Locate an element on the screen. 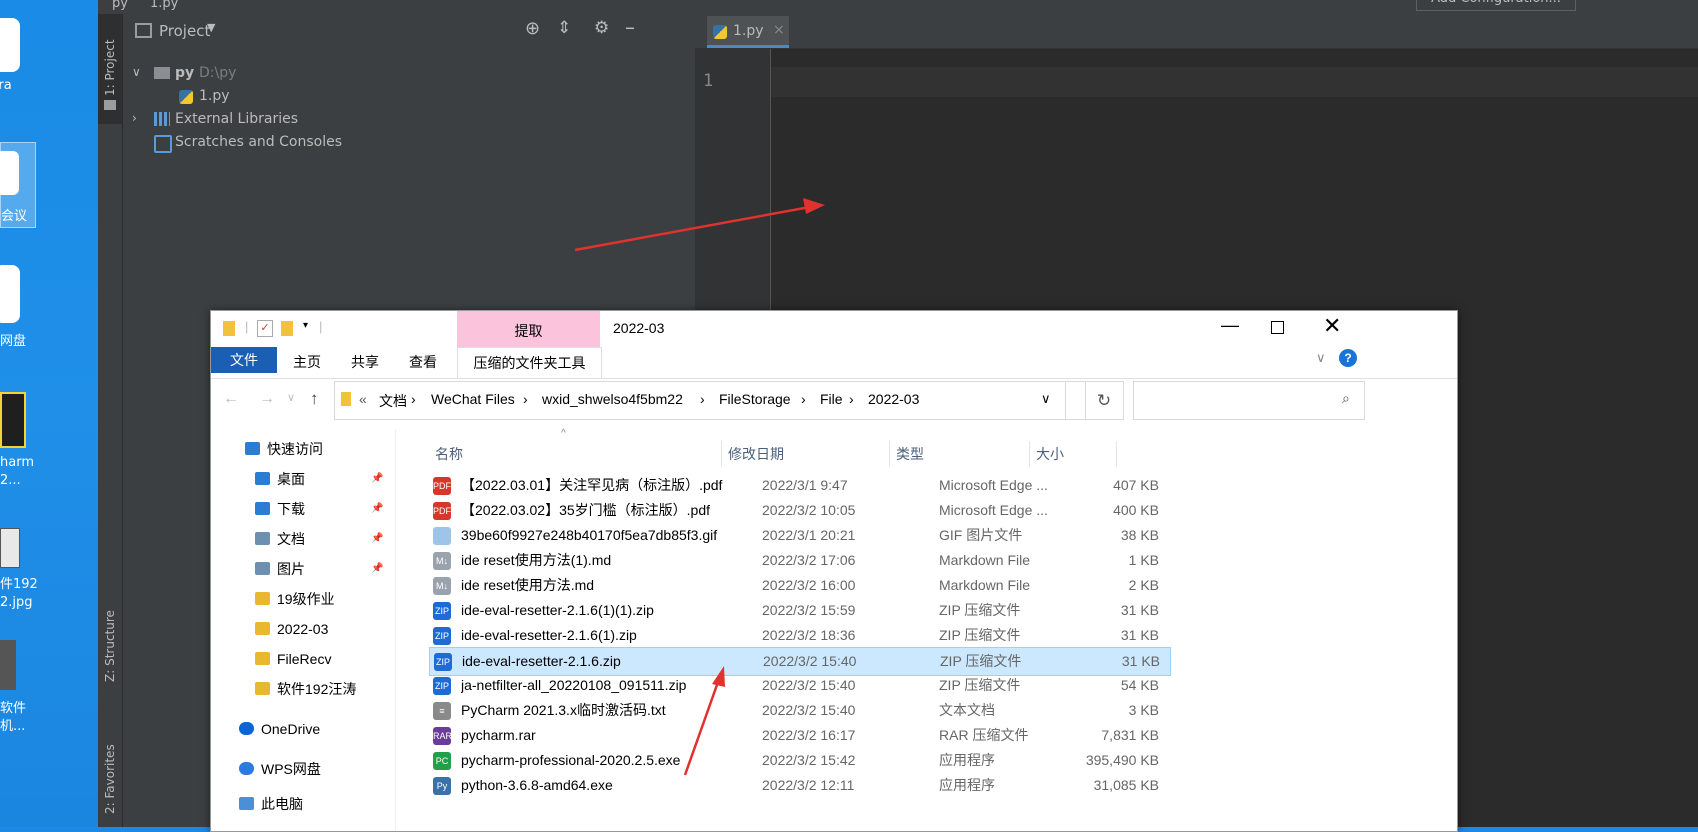 Image resolution: width=1698 pixels, height=832 pixels. annotation-arrow-to-editor is located at coordinates (692, 228).